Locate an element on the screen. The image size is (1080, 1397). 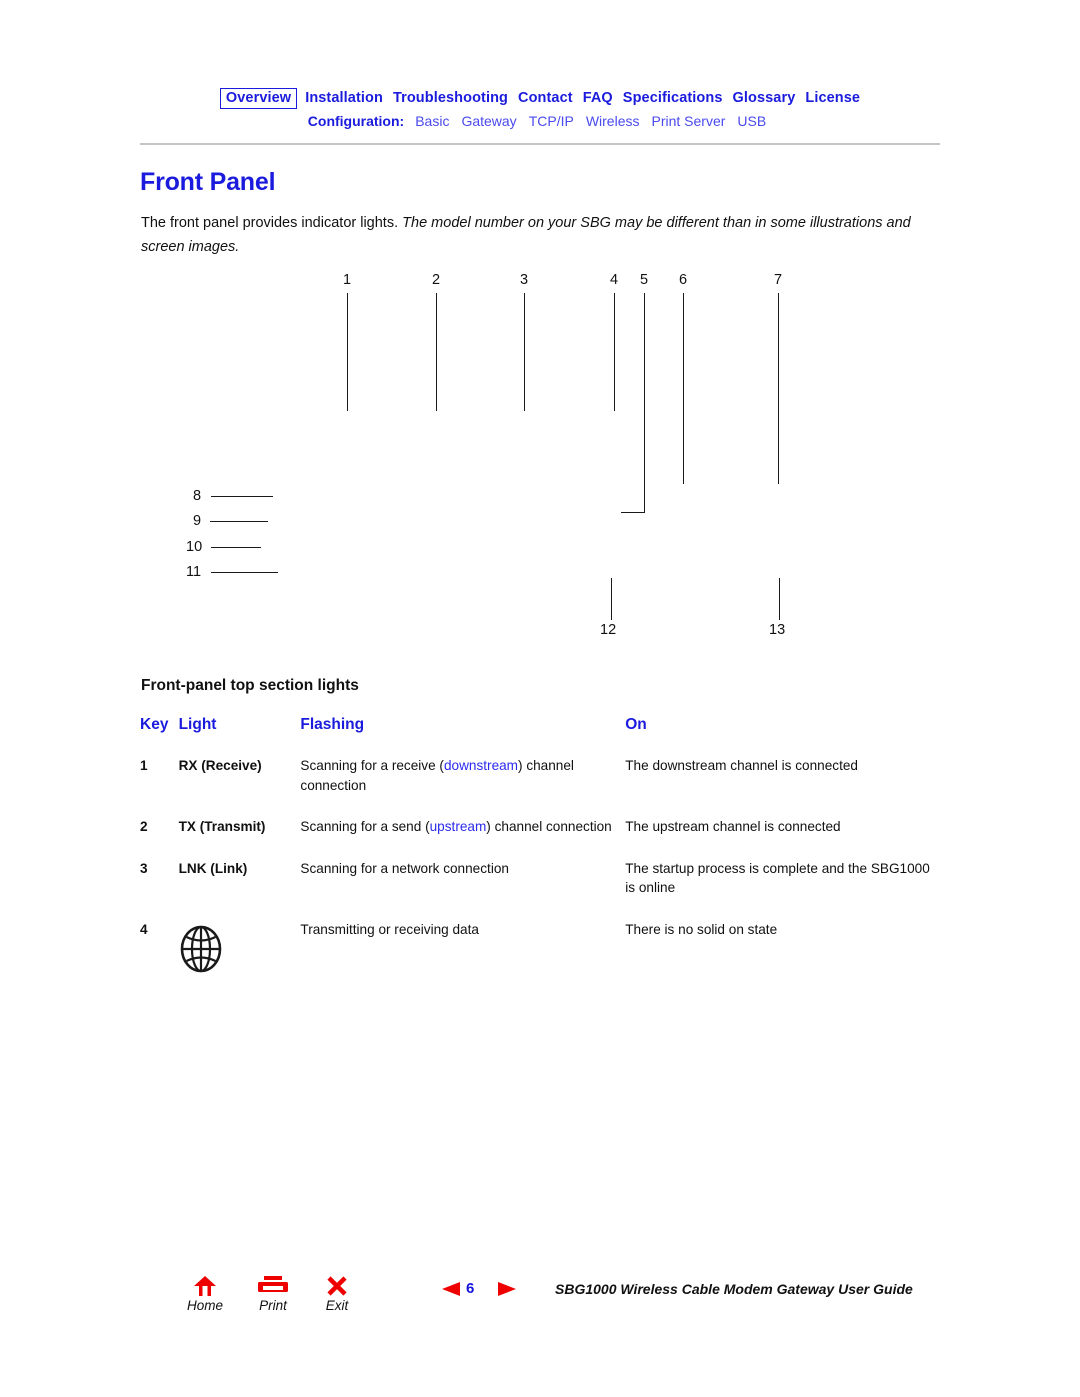
table-header-light: Light is located at coordinates (197, 724).